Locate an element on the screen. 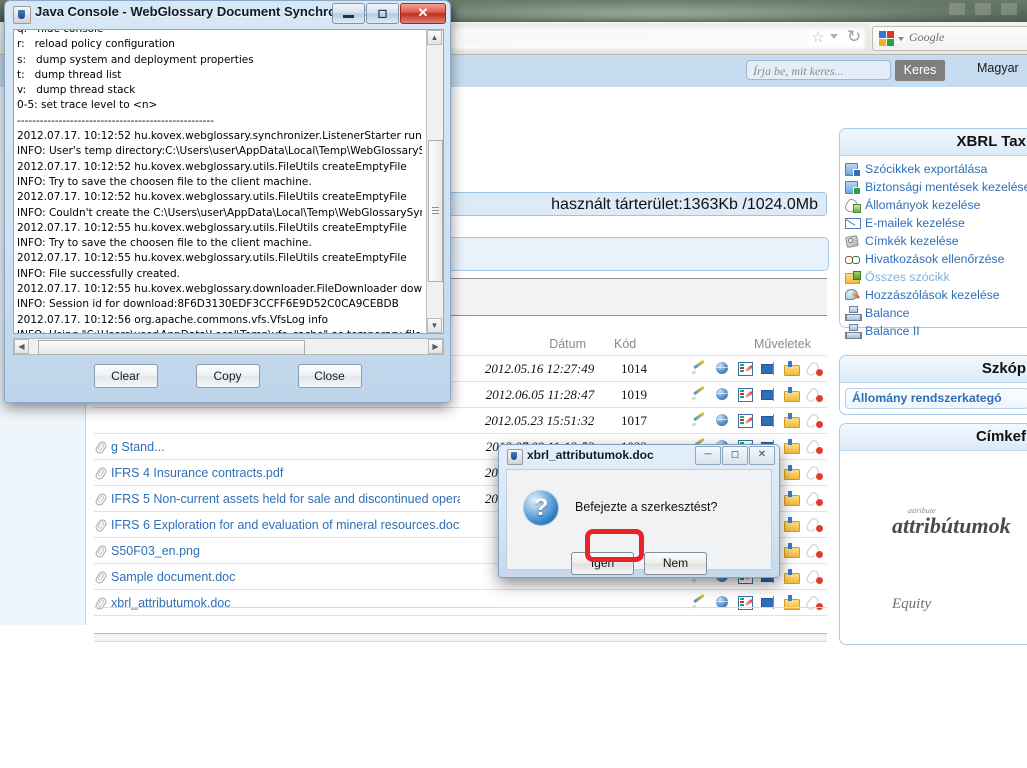 This screenshot has width=1027, height=768. sidebar-item: Hozzászólások kezelése is located at coordinates (936, 295).